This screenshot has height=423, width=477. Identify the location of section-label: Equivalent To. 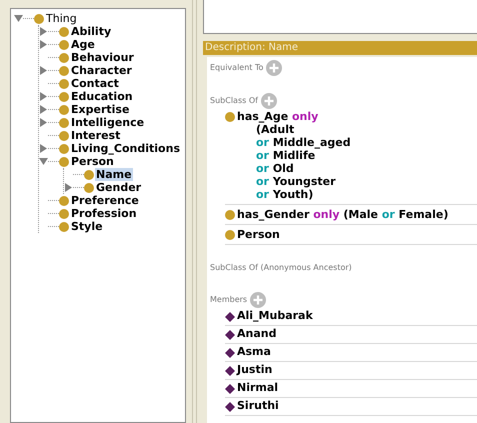
(237, 68).